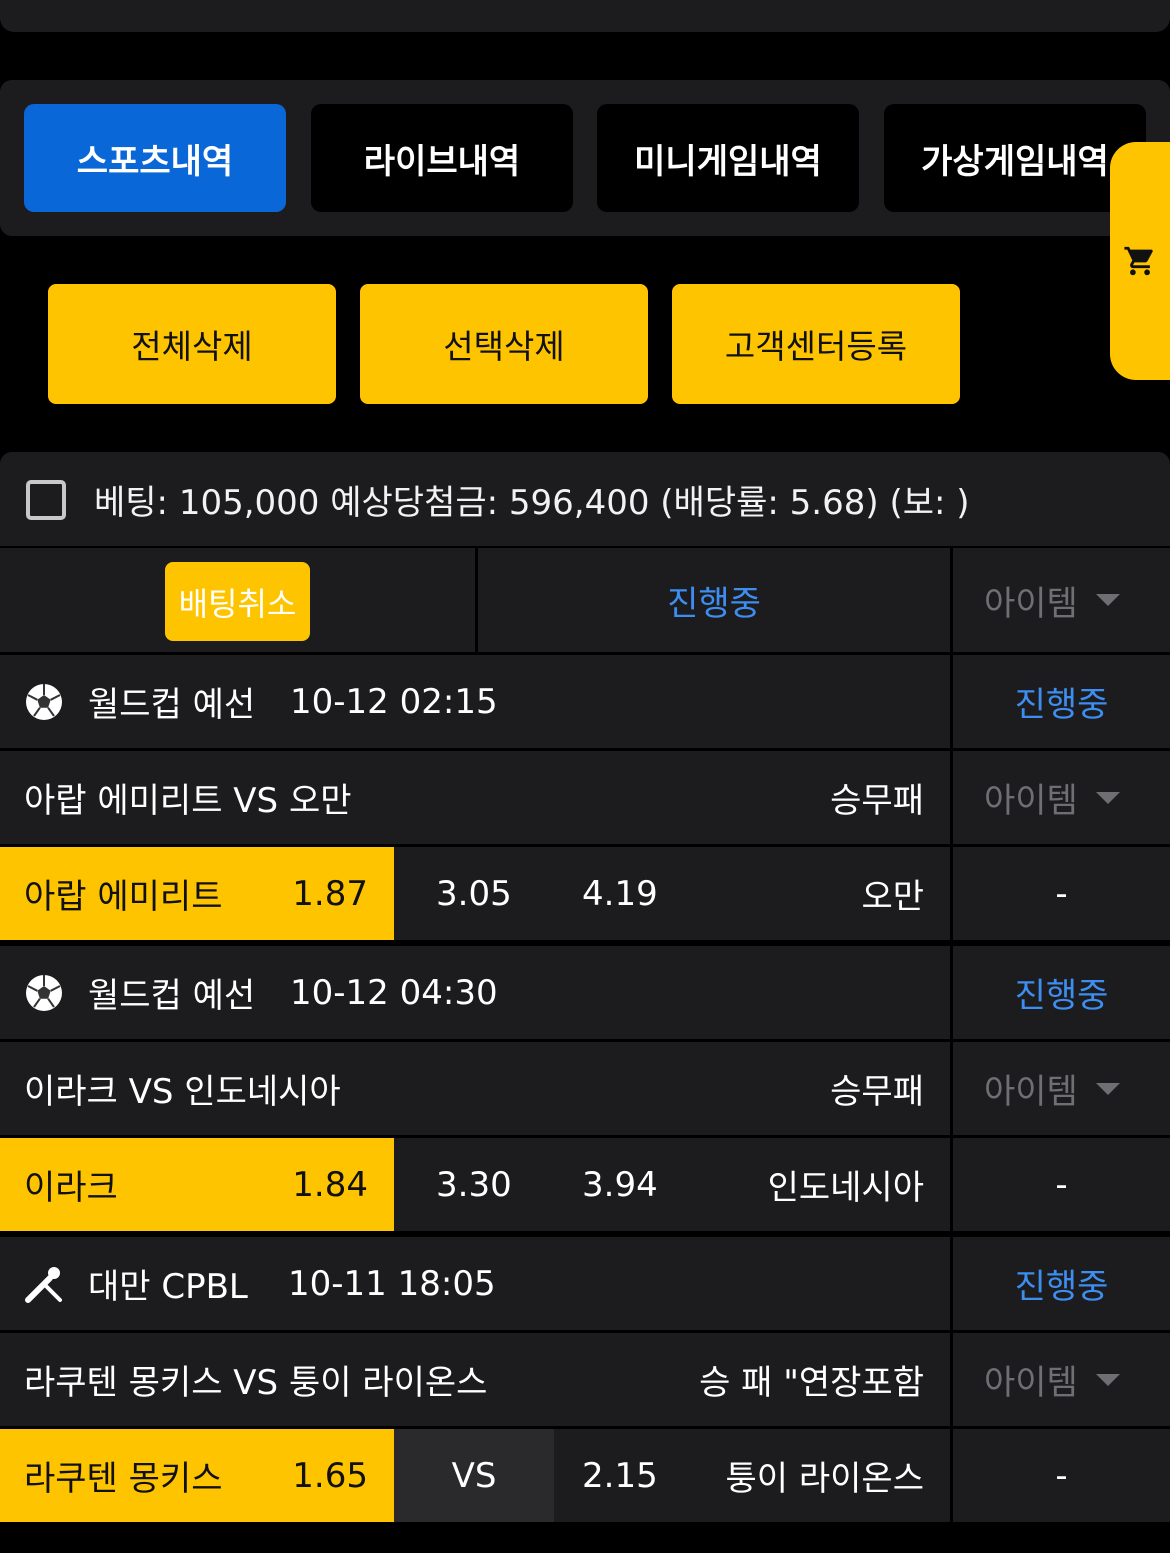 The width and height of the screenshot is (1170, 1553). What do you see at coordinates (585, 1379) in the screenshot?
I see `match-row: 라쿠텐 몽키스 VS 퉁이 라이온스 승 패 "연장포함 아이템` at bounding box center [585, 1379].